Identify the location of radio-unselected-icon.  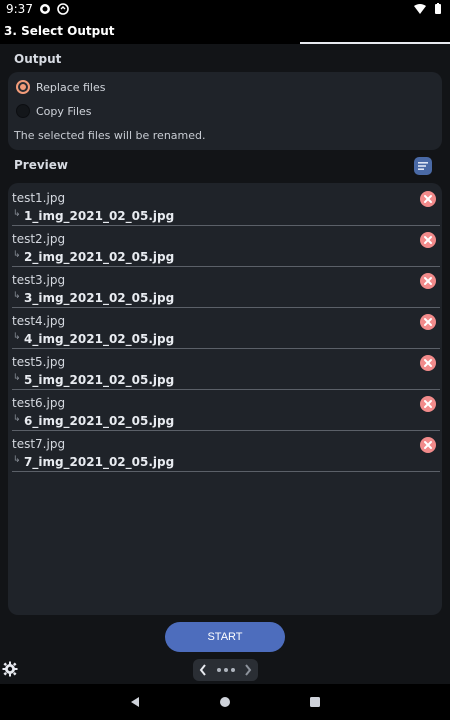
(23, 111).